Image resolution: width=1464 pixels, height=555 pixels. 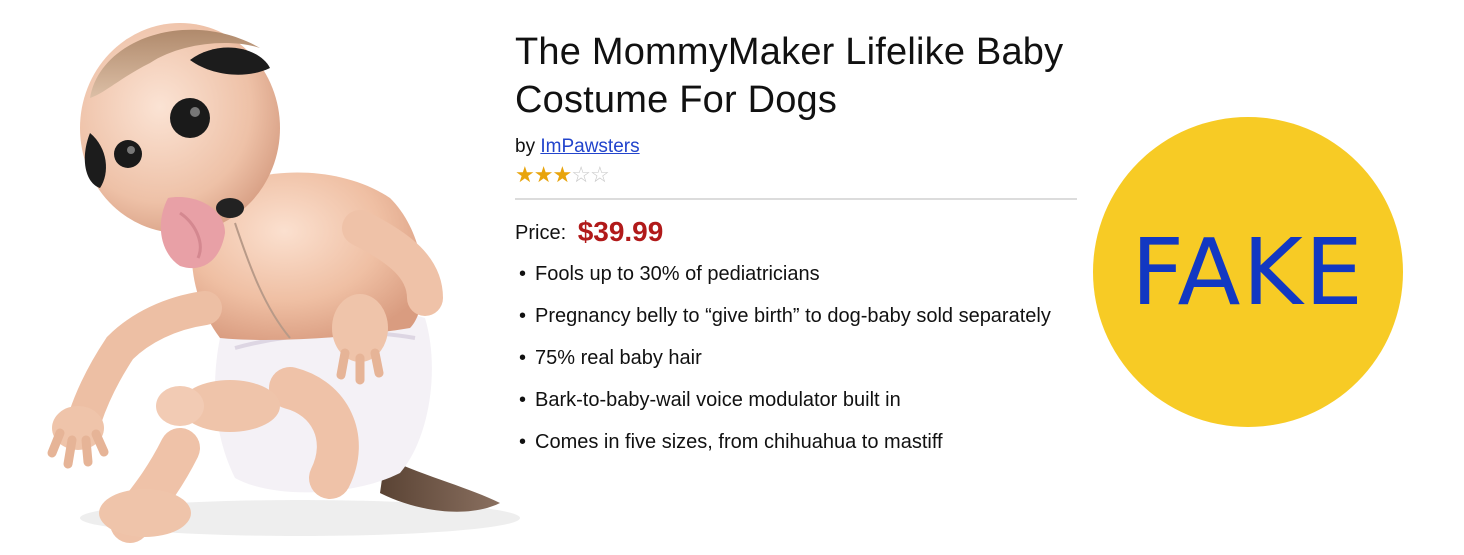 I want to click on fake-badge-label: FAKE, so click(x=1248, y=272).